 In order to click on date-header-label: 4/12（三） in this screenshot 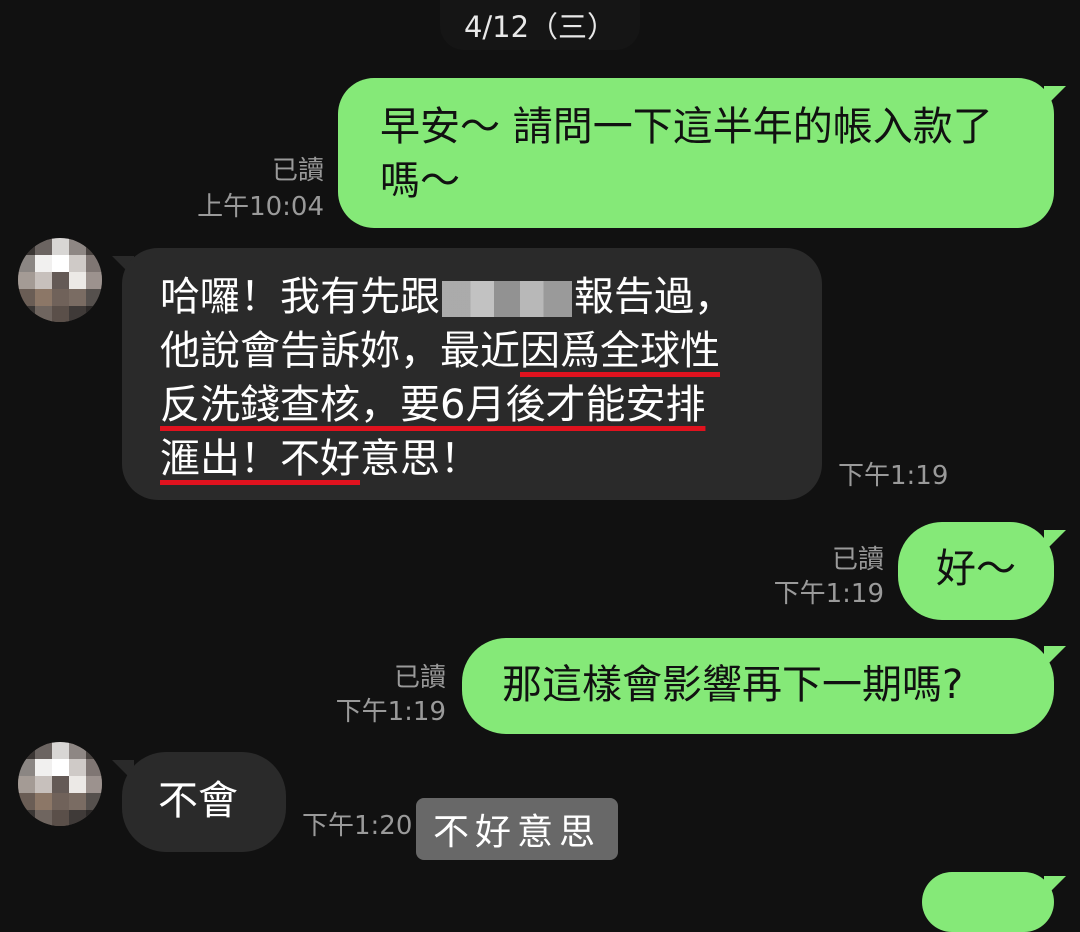, I will do `click(540, 27)`.